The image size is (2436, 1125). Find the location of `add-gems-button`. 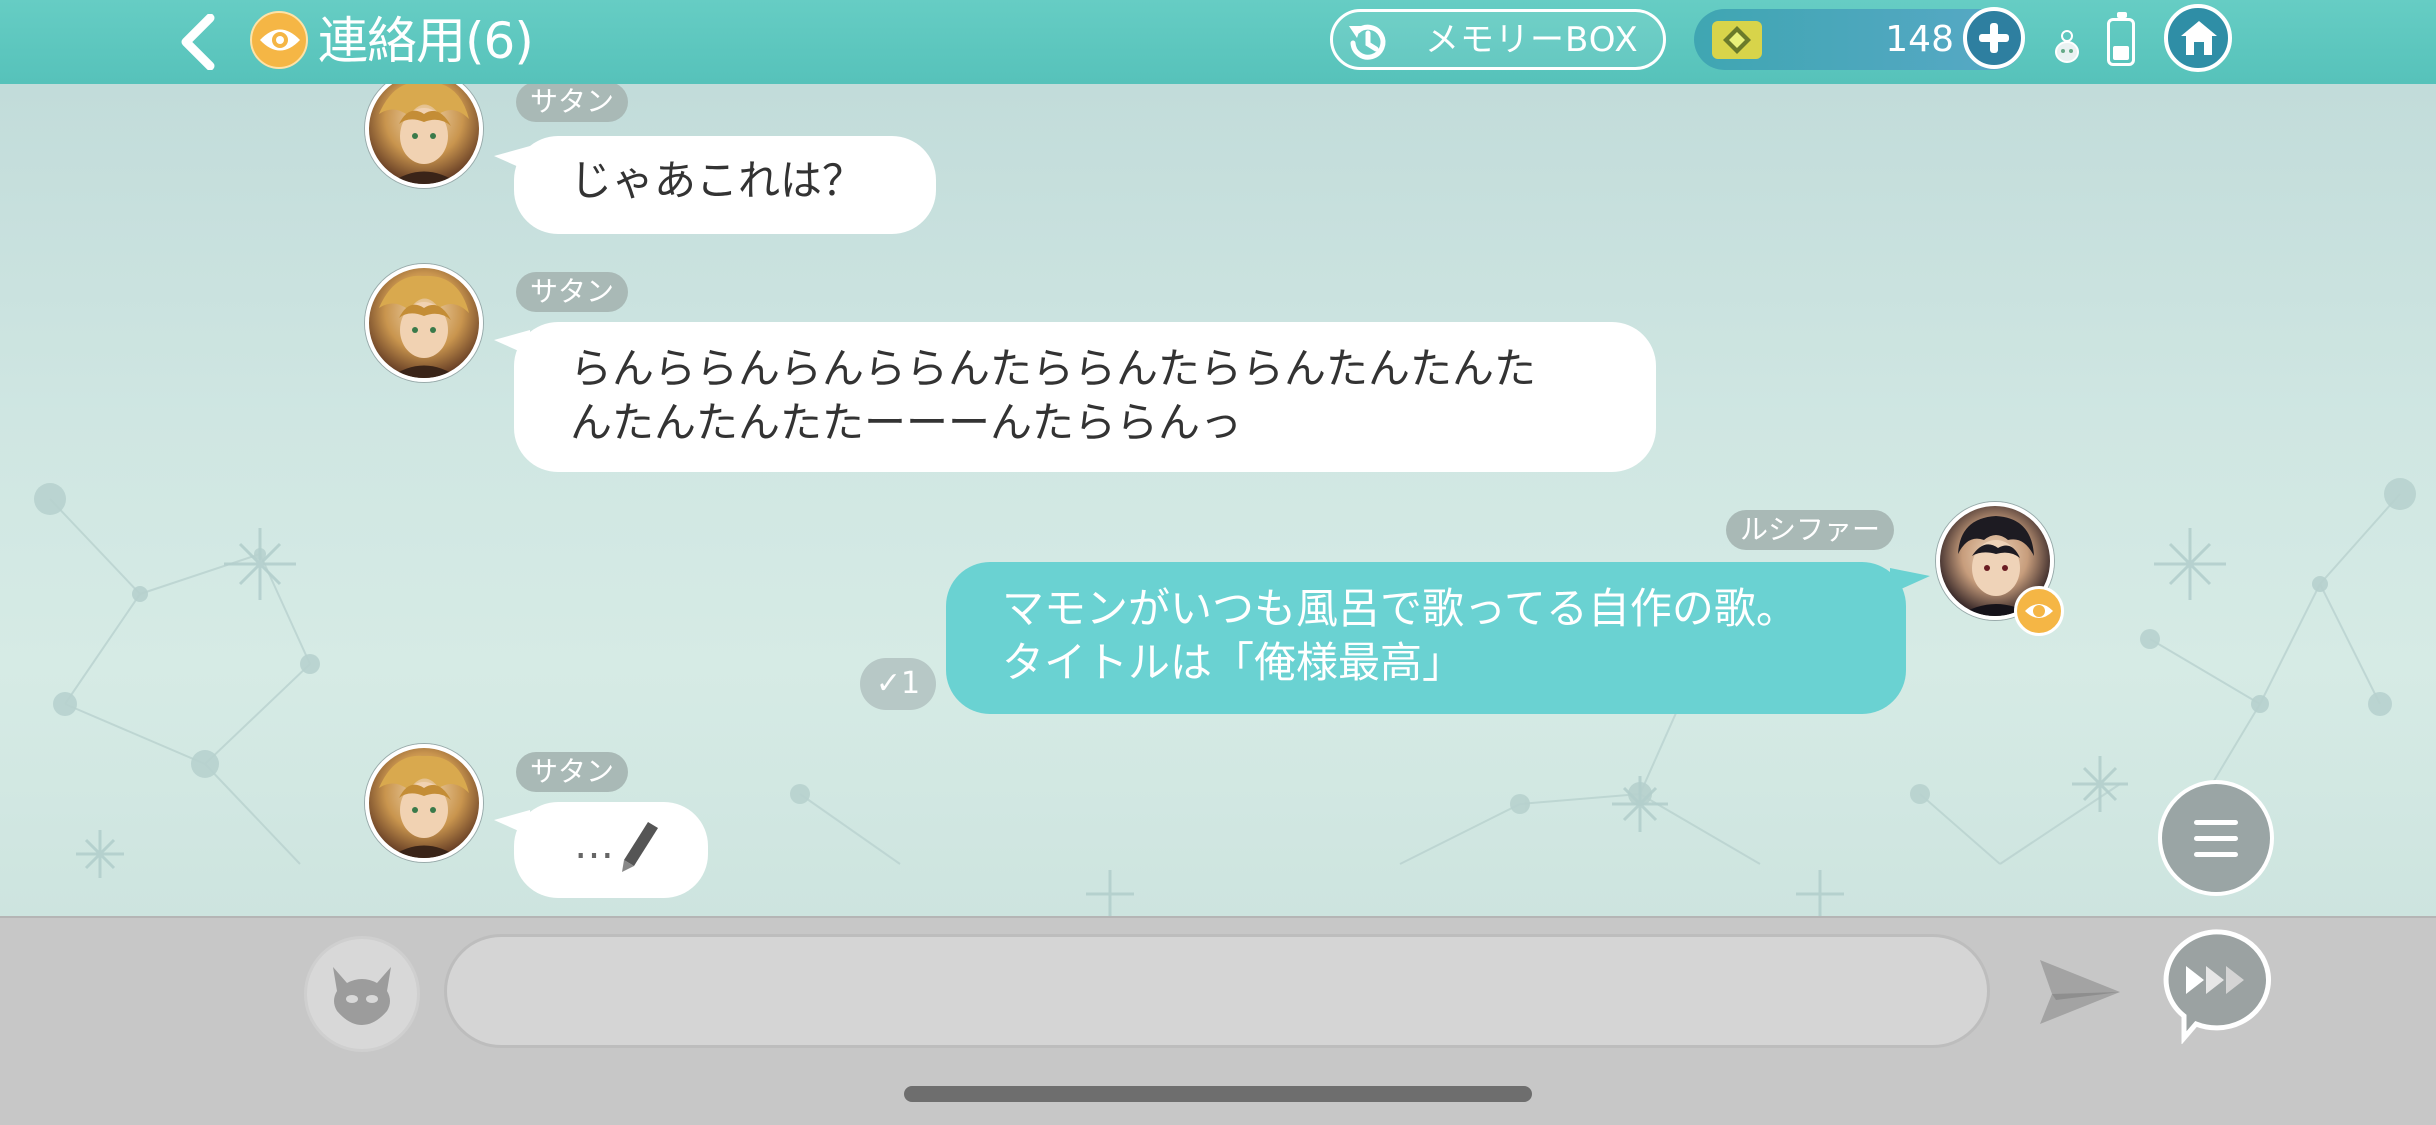

add-gems-button is located at coordinates (1994, 38).